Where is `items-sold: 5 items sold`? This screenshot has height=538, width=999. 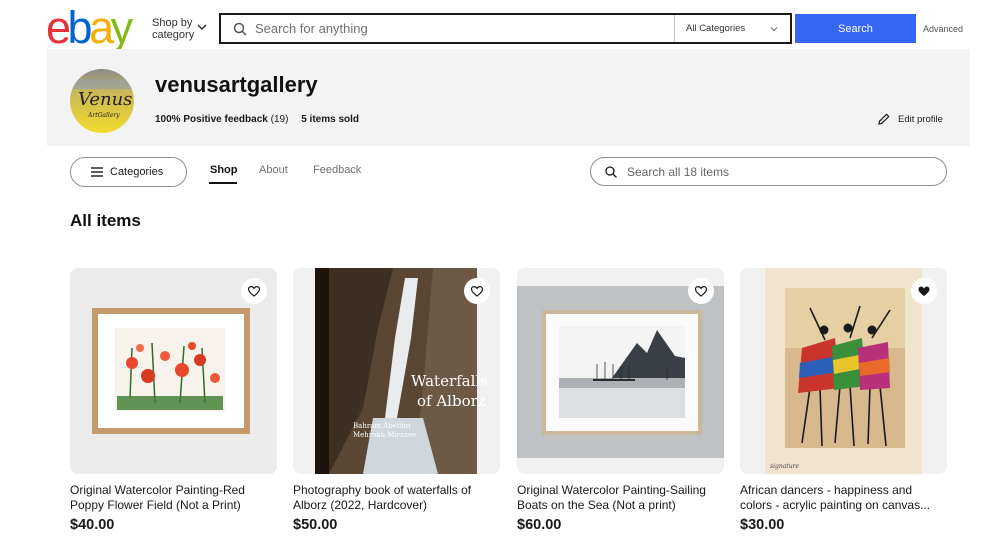
items-sold: 5 items sold is located at coordinates (330, 119).